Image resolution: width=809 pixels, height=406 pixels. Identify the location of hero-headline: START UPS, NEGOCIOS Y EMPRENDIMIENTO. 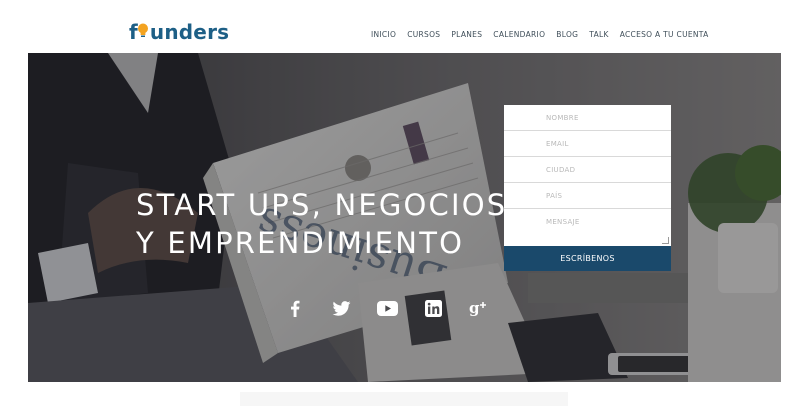
(321, 224).